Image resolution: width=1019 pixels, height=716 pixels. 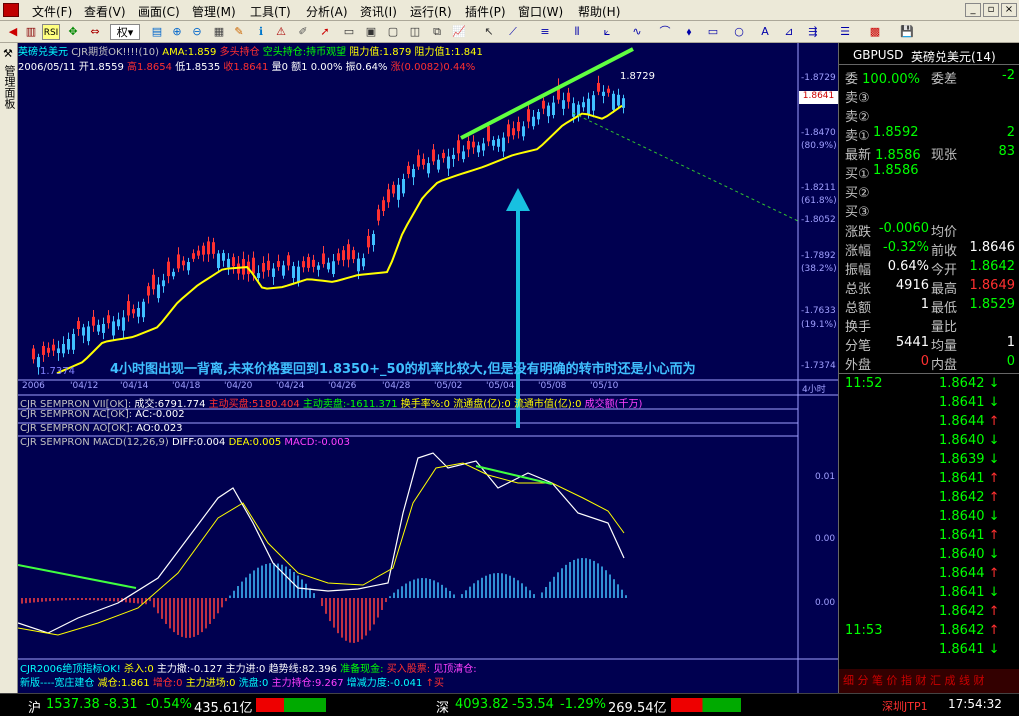 What do you see at coordinates (912, 285) in the screenshot?
I see `quote-stat-value: 4916` at bounding box center [912, 285].